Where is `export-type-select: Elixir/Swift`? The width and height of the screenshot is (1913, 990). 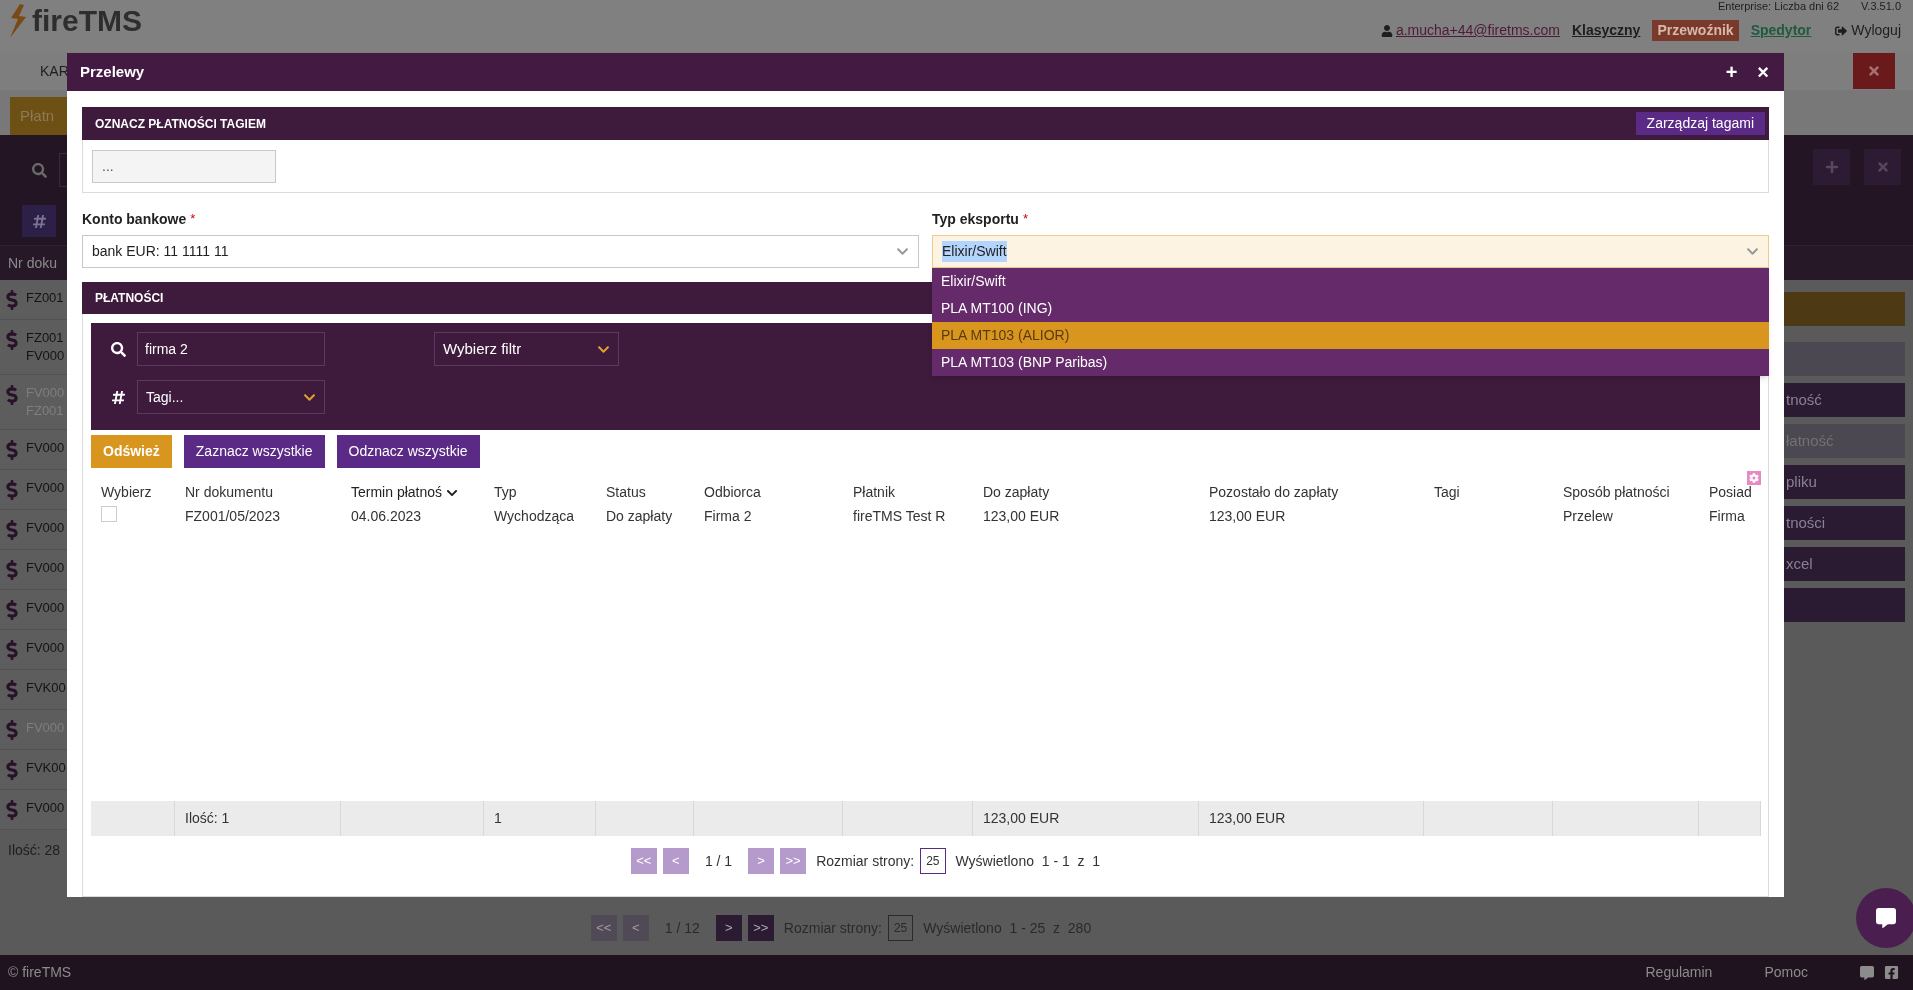
export-type-select: Elixir/Swift is located at coordinates (1350, 251).